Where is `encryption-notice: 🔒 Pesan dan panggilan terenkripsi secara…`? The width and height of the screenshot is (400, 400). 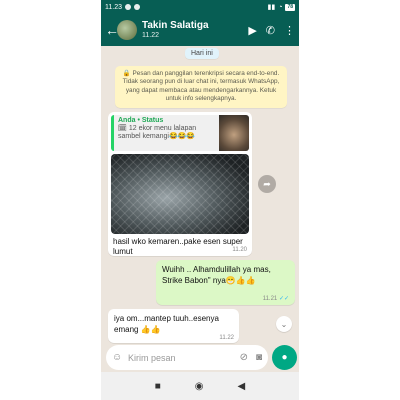 encryption-notice: 🔒 Pesan dan panggilan terenkripsi secara… is located at coordinates (201, 87).